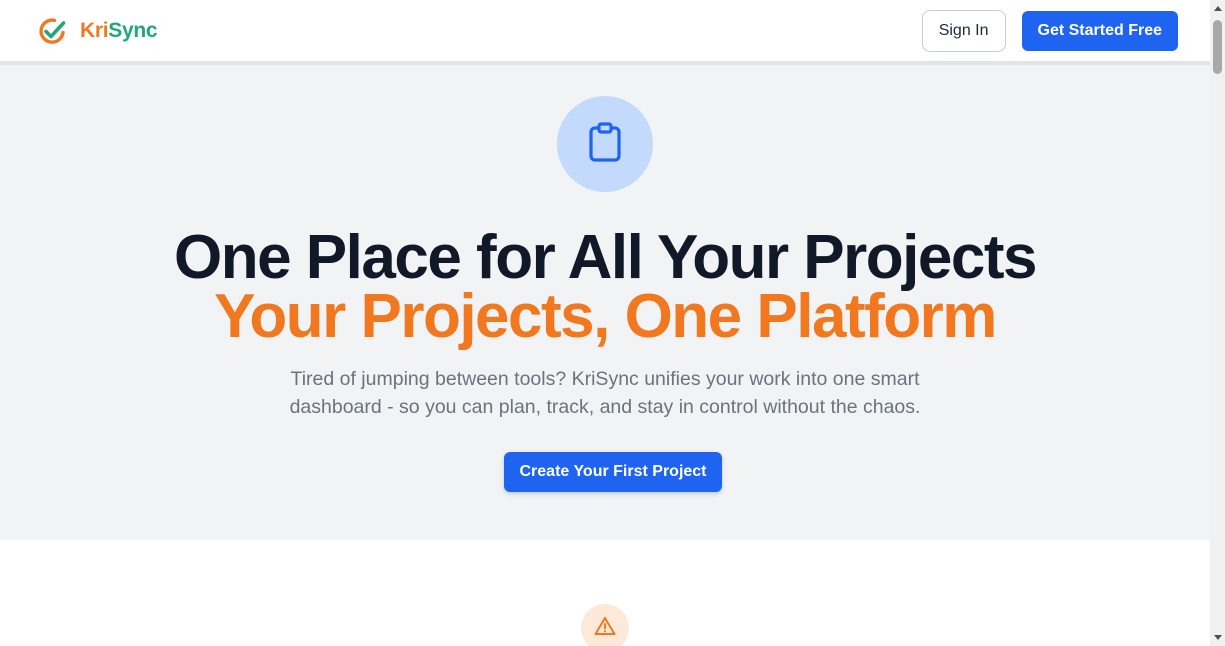  What do you see at coordinates (1217, 47) in the screenshot?
I see `scrollbar-thumb` at bounding box center [1217, 47].